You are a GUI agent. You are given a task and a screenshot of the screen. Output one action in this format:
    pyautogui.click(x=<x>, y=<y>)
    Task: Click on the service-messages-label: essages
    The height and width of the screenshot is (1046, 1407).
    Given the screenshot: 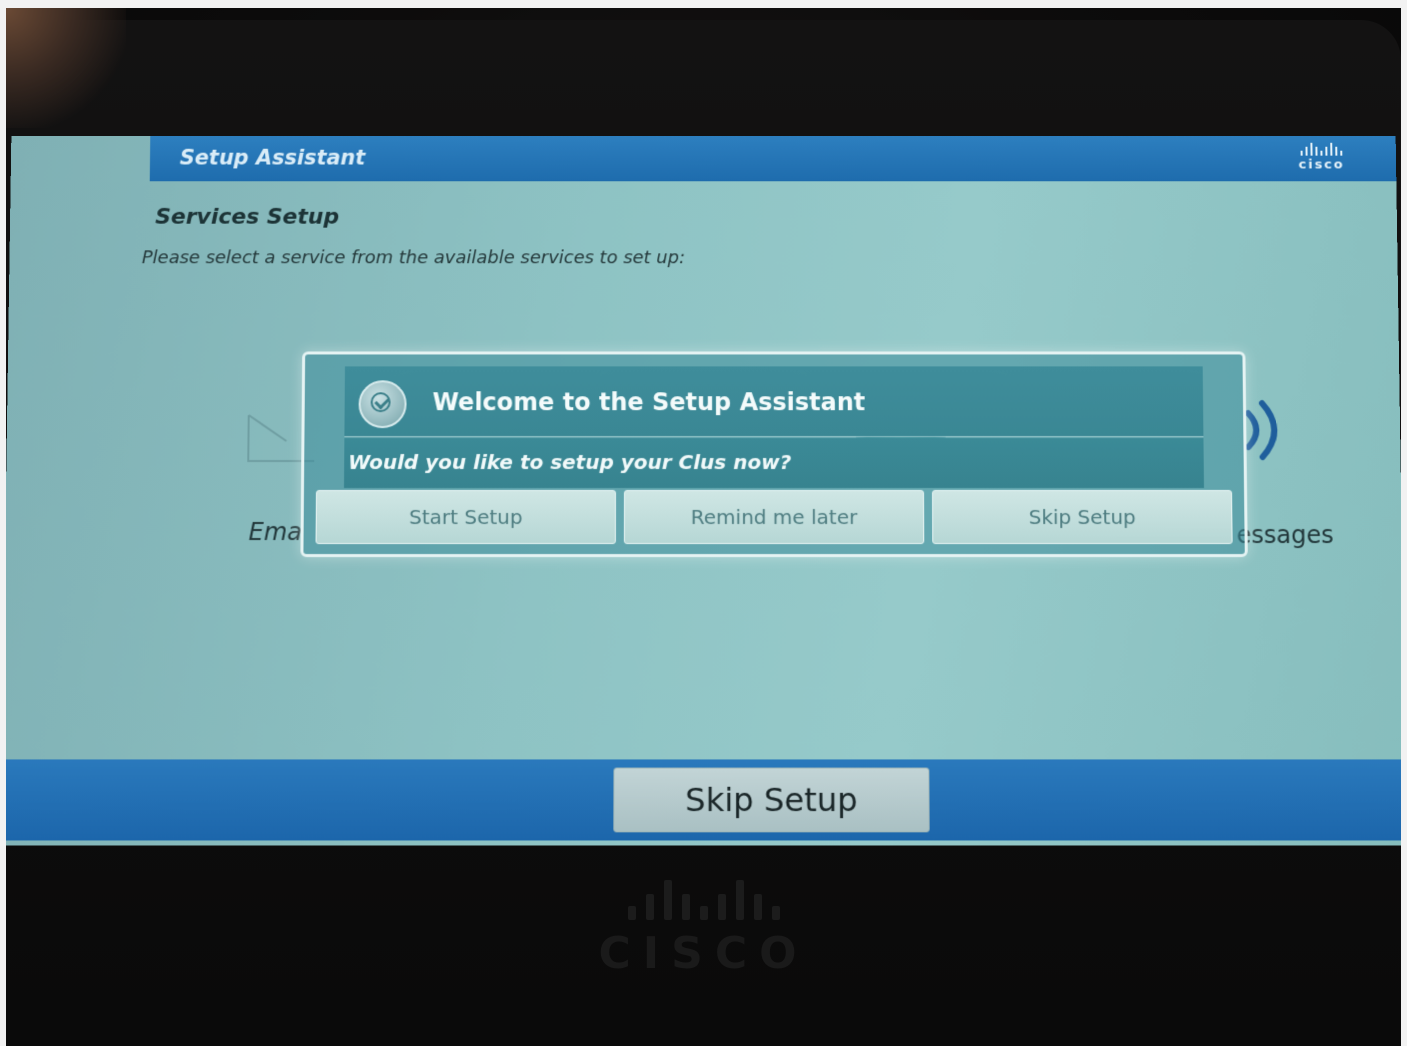 What is the action you would take?
    pyautogui.click(x=1284, y=535)
    